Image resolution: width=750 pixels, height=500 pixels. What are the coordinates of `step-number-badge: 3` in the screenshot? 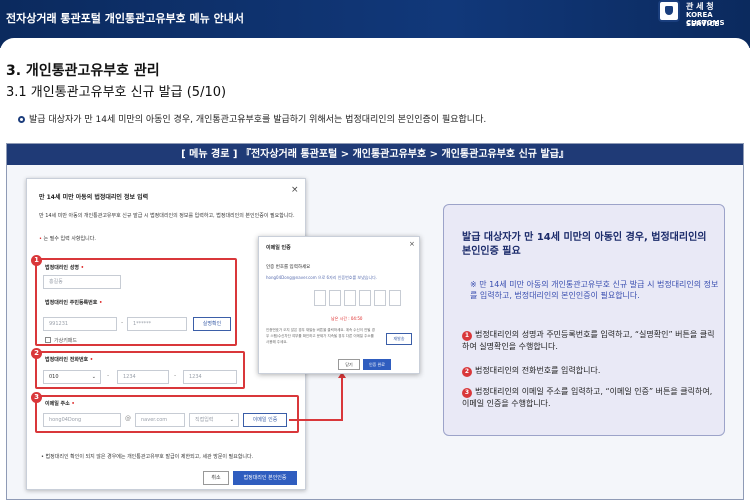 It's located at (467, 393).